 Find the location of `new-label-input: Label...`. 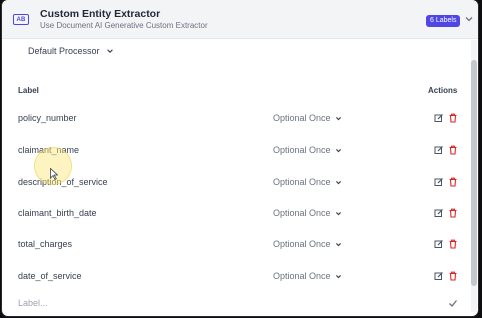

new-label-input: Label... is located at coordinates (33, 303).